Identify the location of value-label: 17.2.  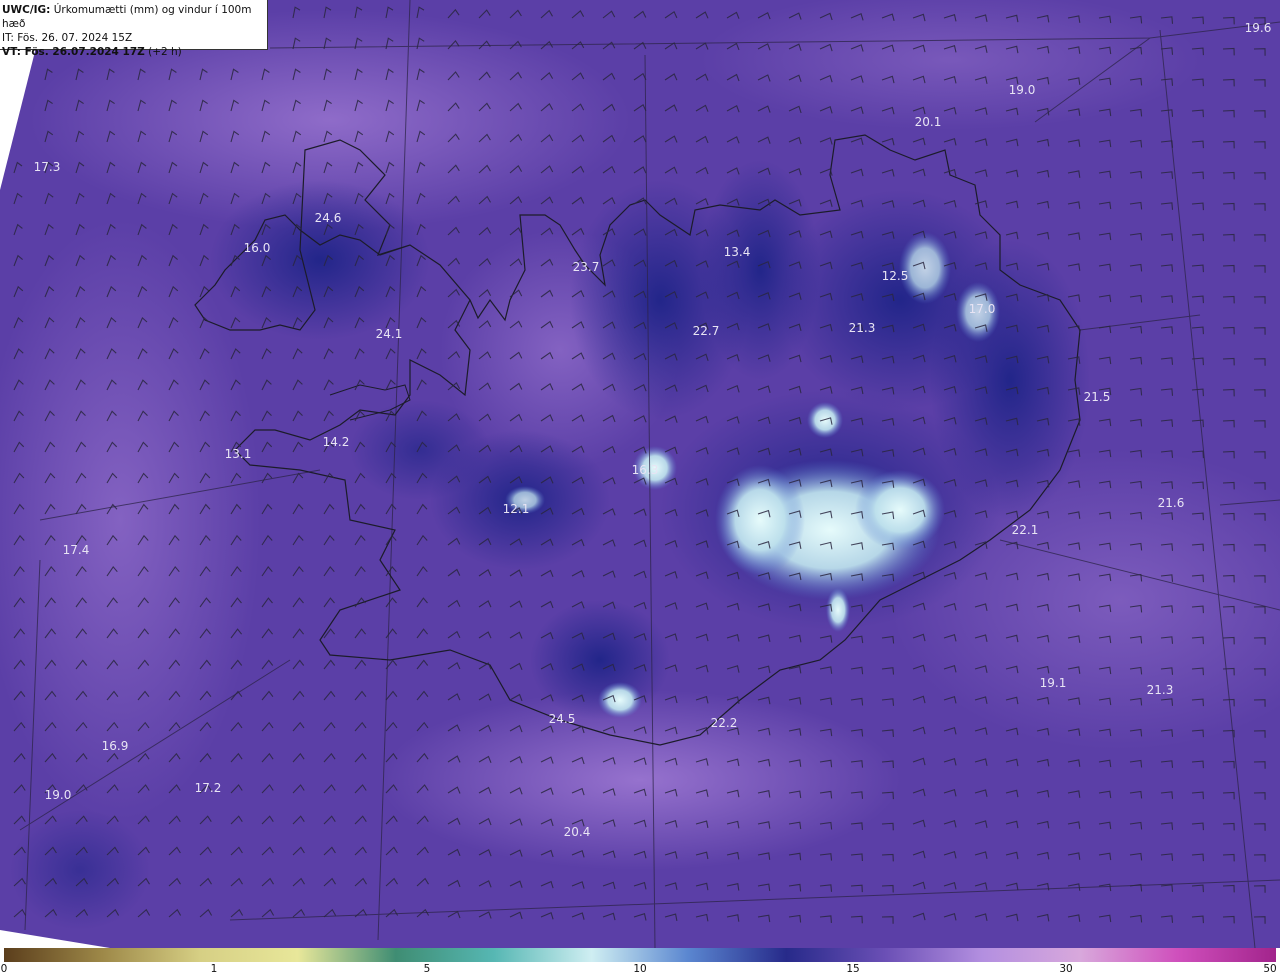
(208, 788).